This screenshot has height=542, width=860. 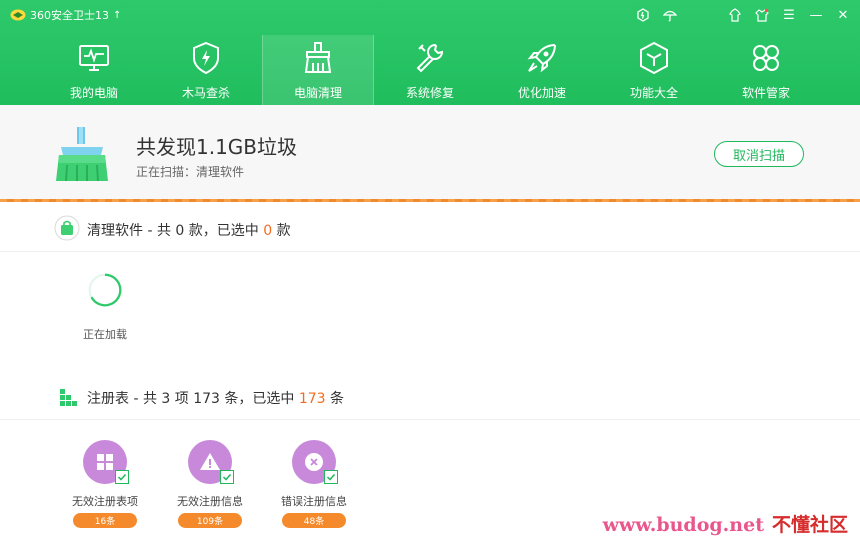 What do you see at coordinates (69, 15) in the screenshot?
I see `app-title-text: 360安全卫士13` at bounding box center [69, 15].